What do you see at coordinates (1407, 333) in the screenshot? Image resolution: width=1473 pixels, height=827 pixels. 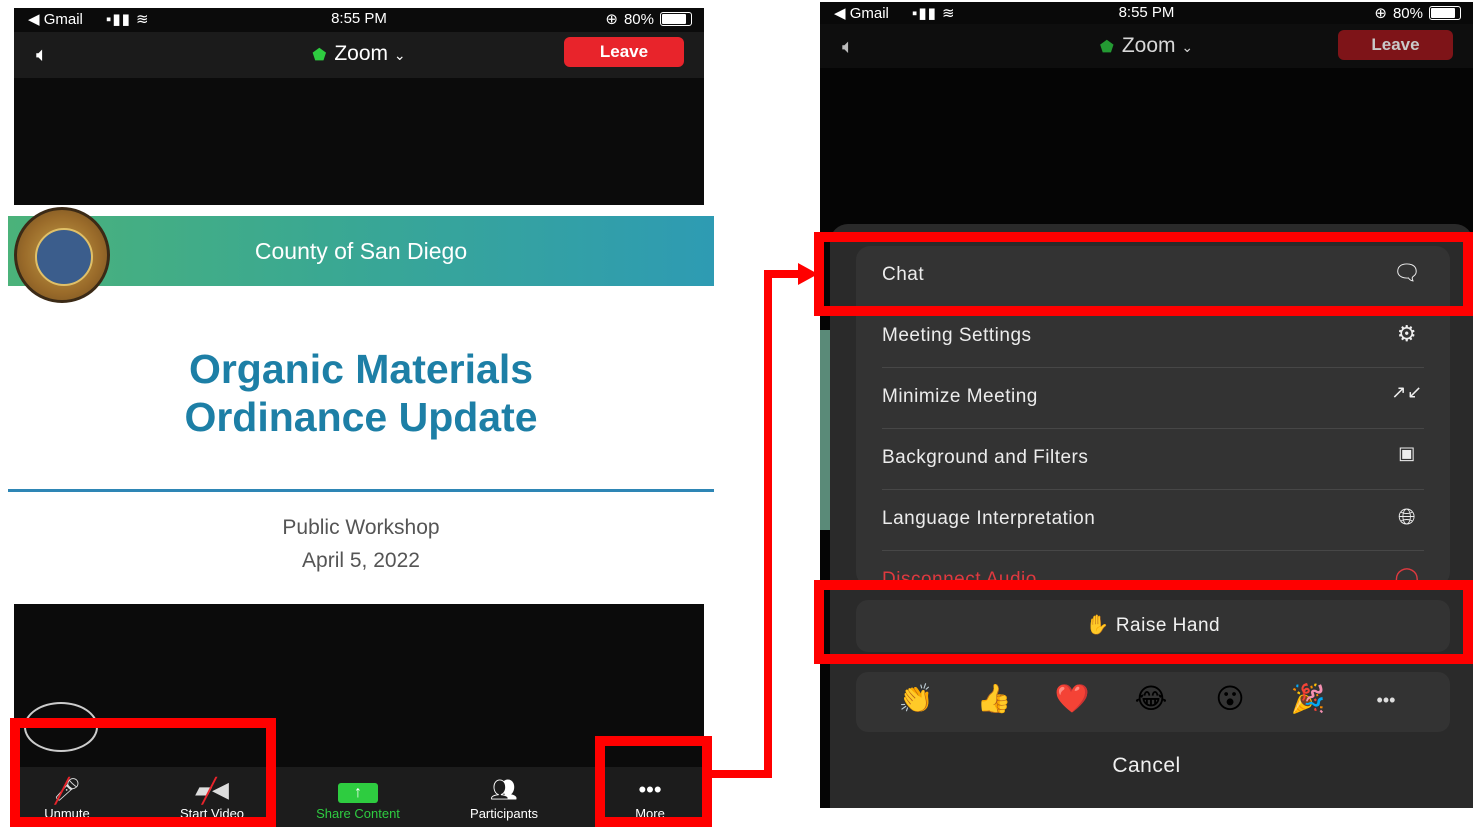 I see `gear-icon: ⚙︎` at bounding box center [1407, 333].